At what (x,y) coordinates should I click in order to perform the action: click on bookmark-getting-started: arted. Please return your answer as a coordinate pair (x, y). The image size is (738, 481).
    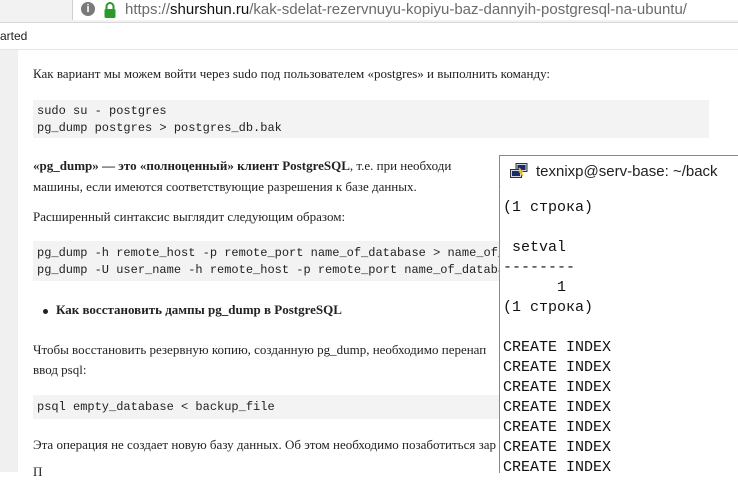
    Looking at the image, I should click on (13, 36).